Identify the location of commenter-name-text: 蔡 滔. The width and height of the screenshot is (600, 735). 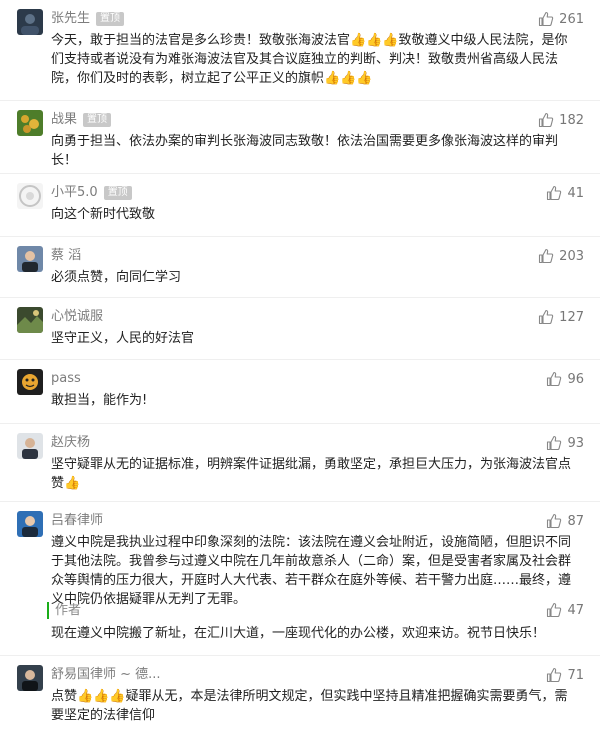
(66, 255).